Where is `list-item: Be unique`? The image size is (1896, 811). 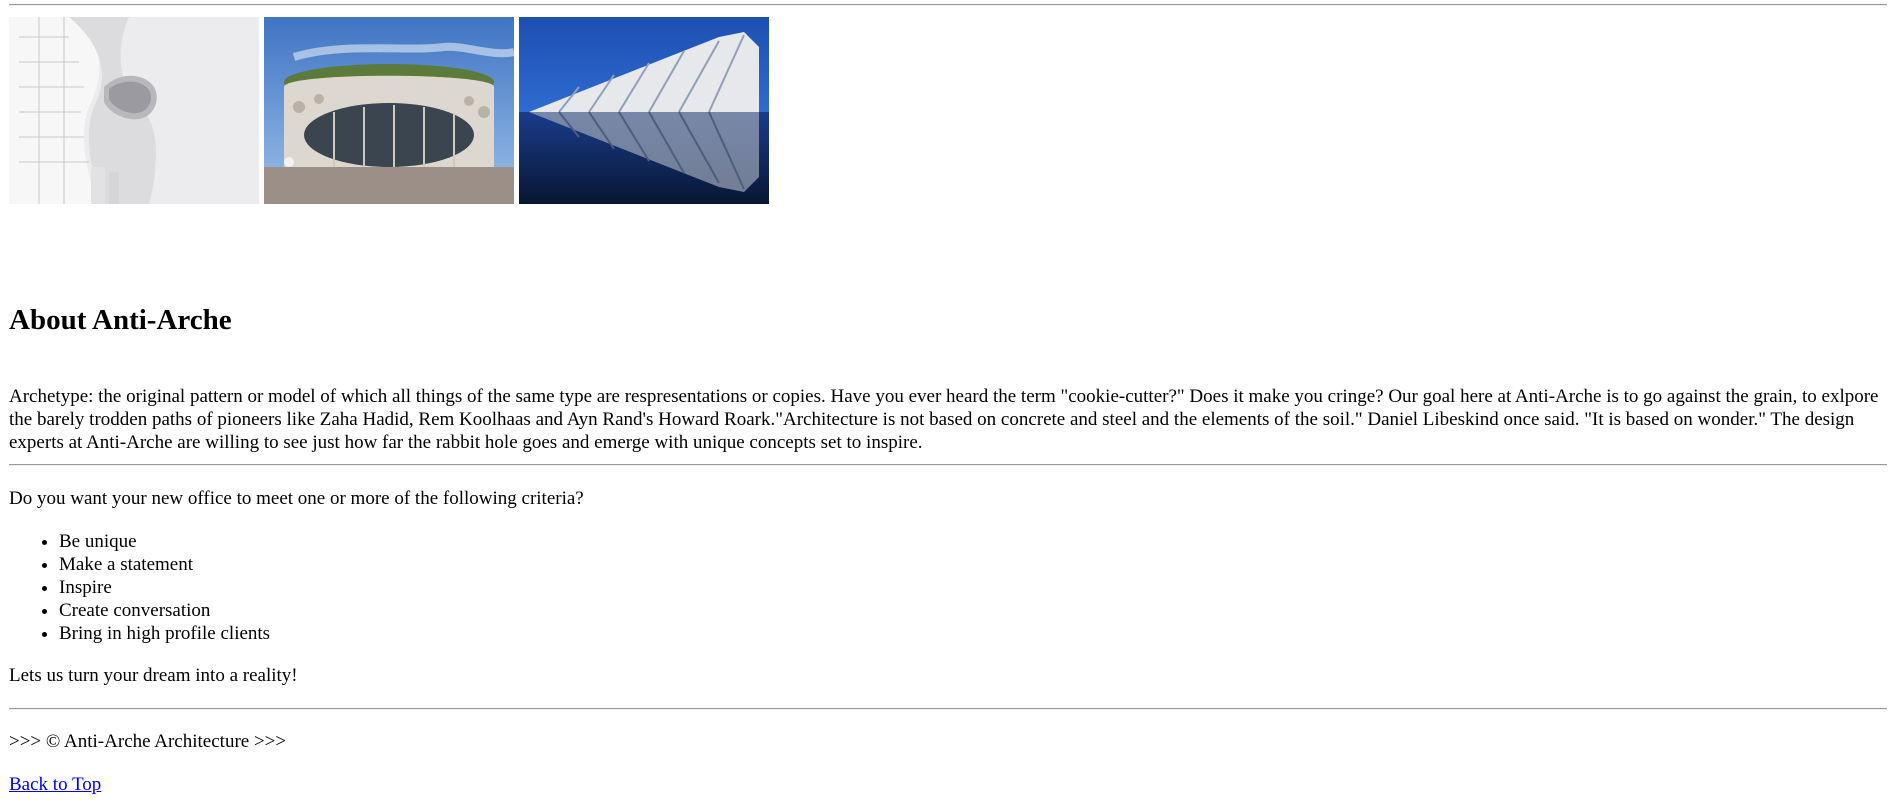 list-item: Be unique is located at coordinates (164, 541).